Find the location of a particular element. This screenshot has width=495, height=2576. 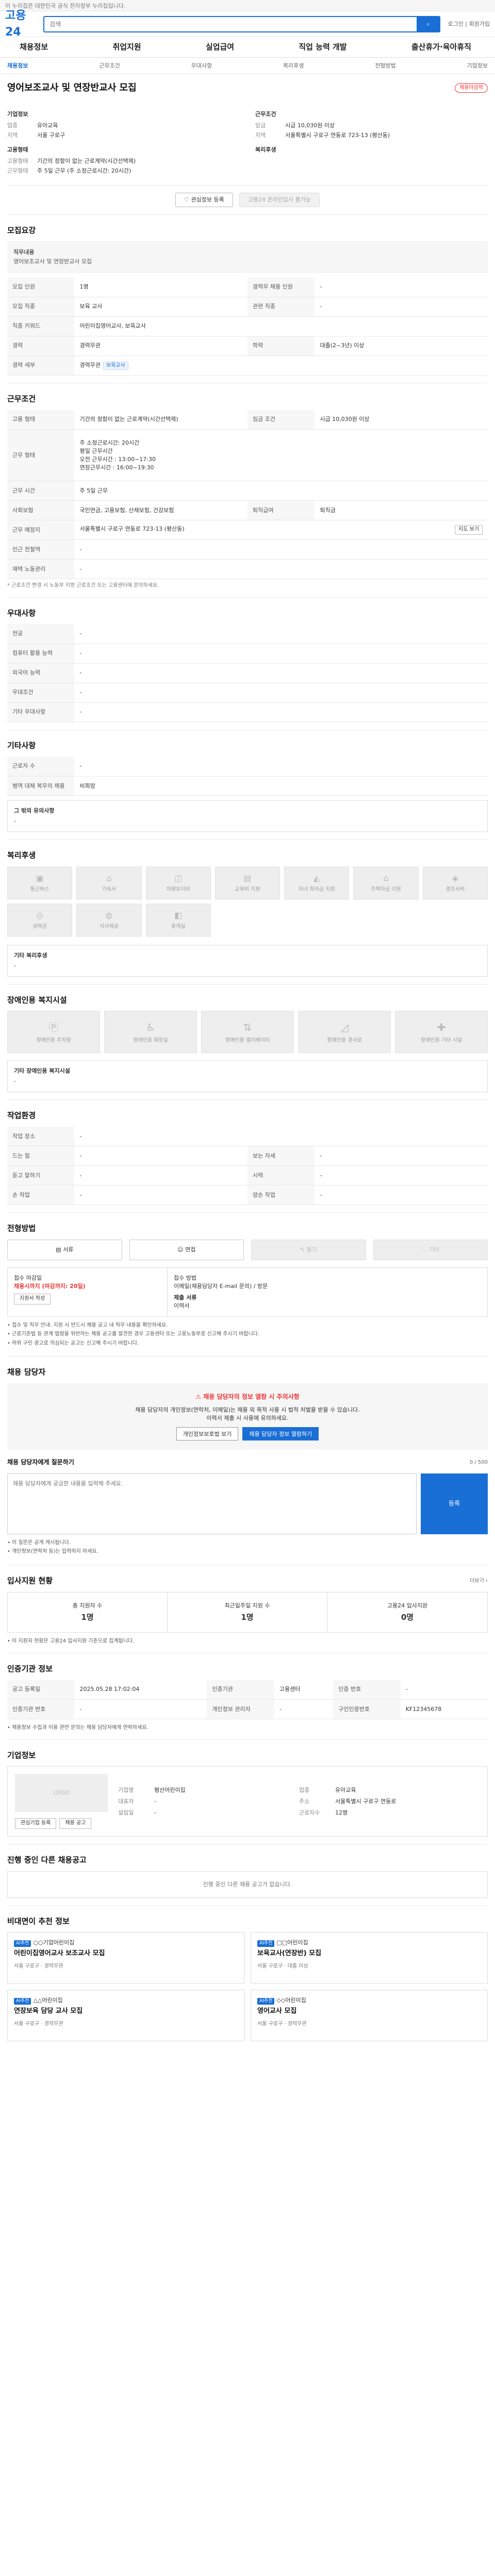

status-badge: 채용마감약 is located at coordinates (472, 88).